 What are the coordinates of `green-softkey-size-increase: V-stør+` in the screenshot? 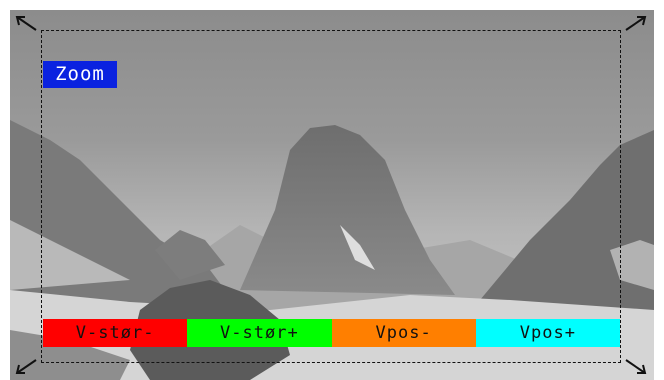 It's located at (259, 333).